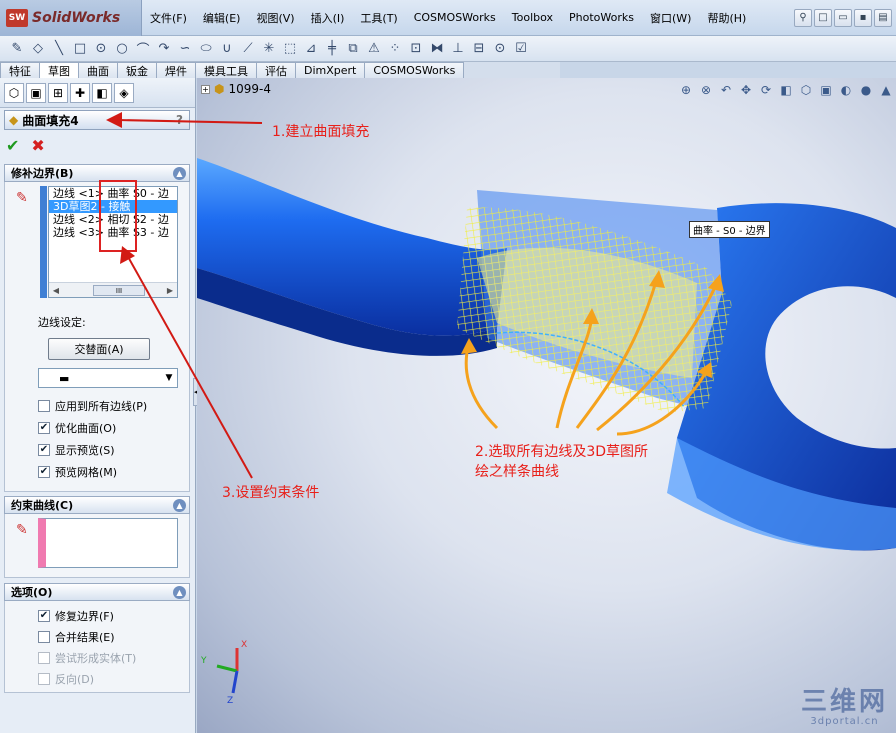 The width and height of the screenshot is (896, 733). I want to click on tab-evaluate: 评估, so click(276, 70).